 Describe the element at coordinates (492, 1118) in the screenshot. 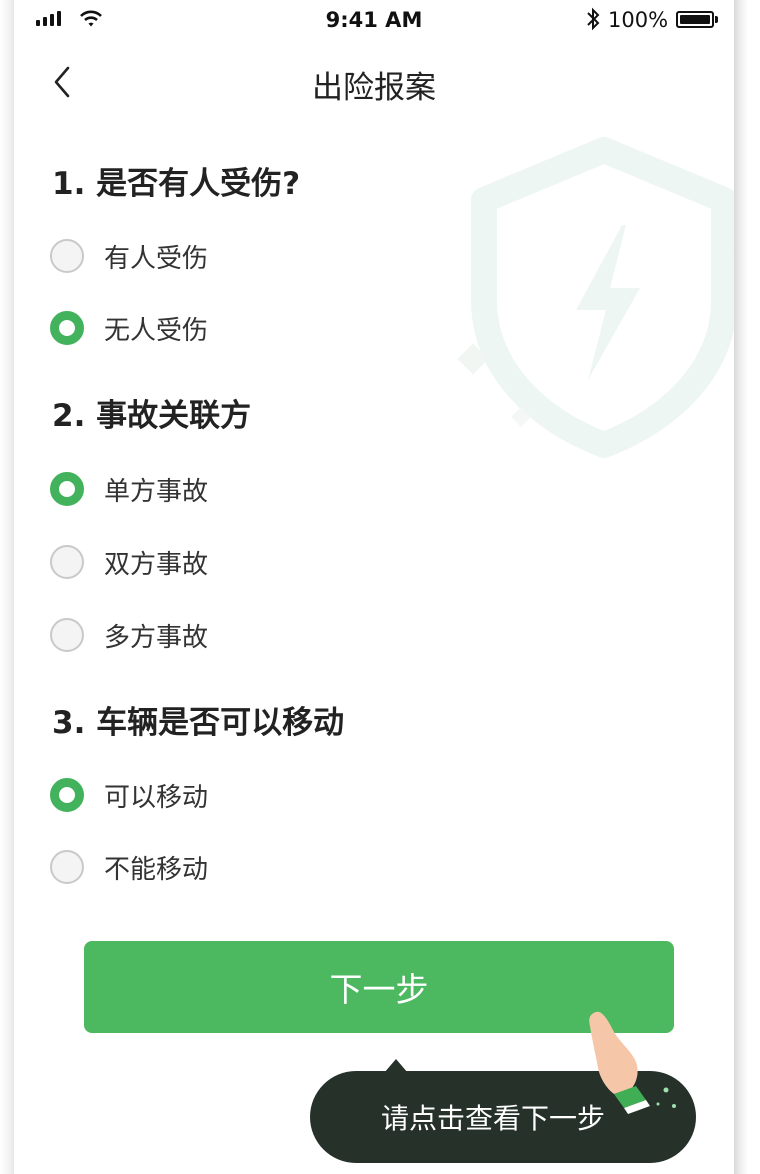

I see `tooltip-text: 请点击查看下一步` at that location.